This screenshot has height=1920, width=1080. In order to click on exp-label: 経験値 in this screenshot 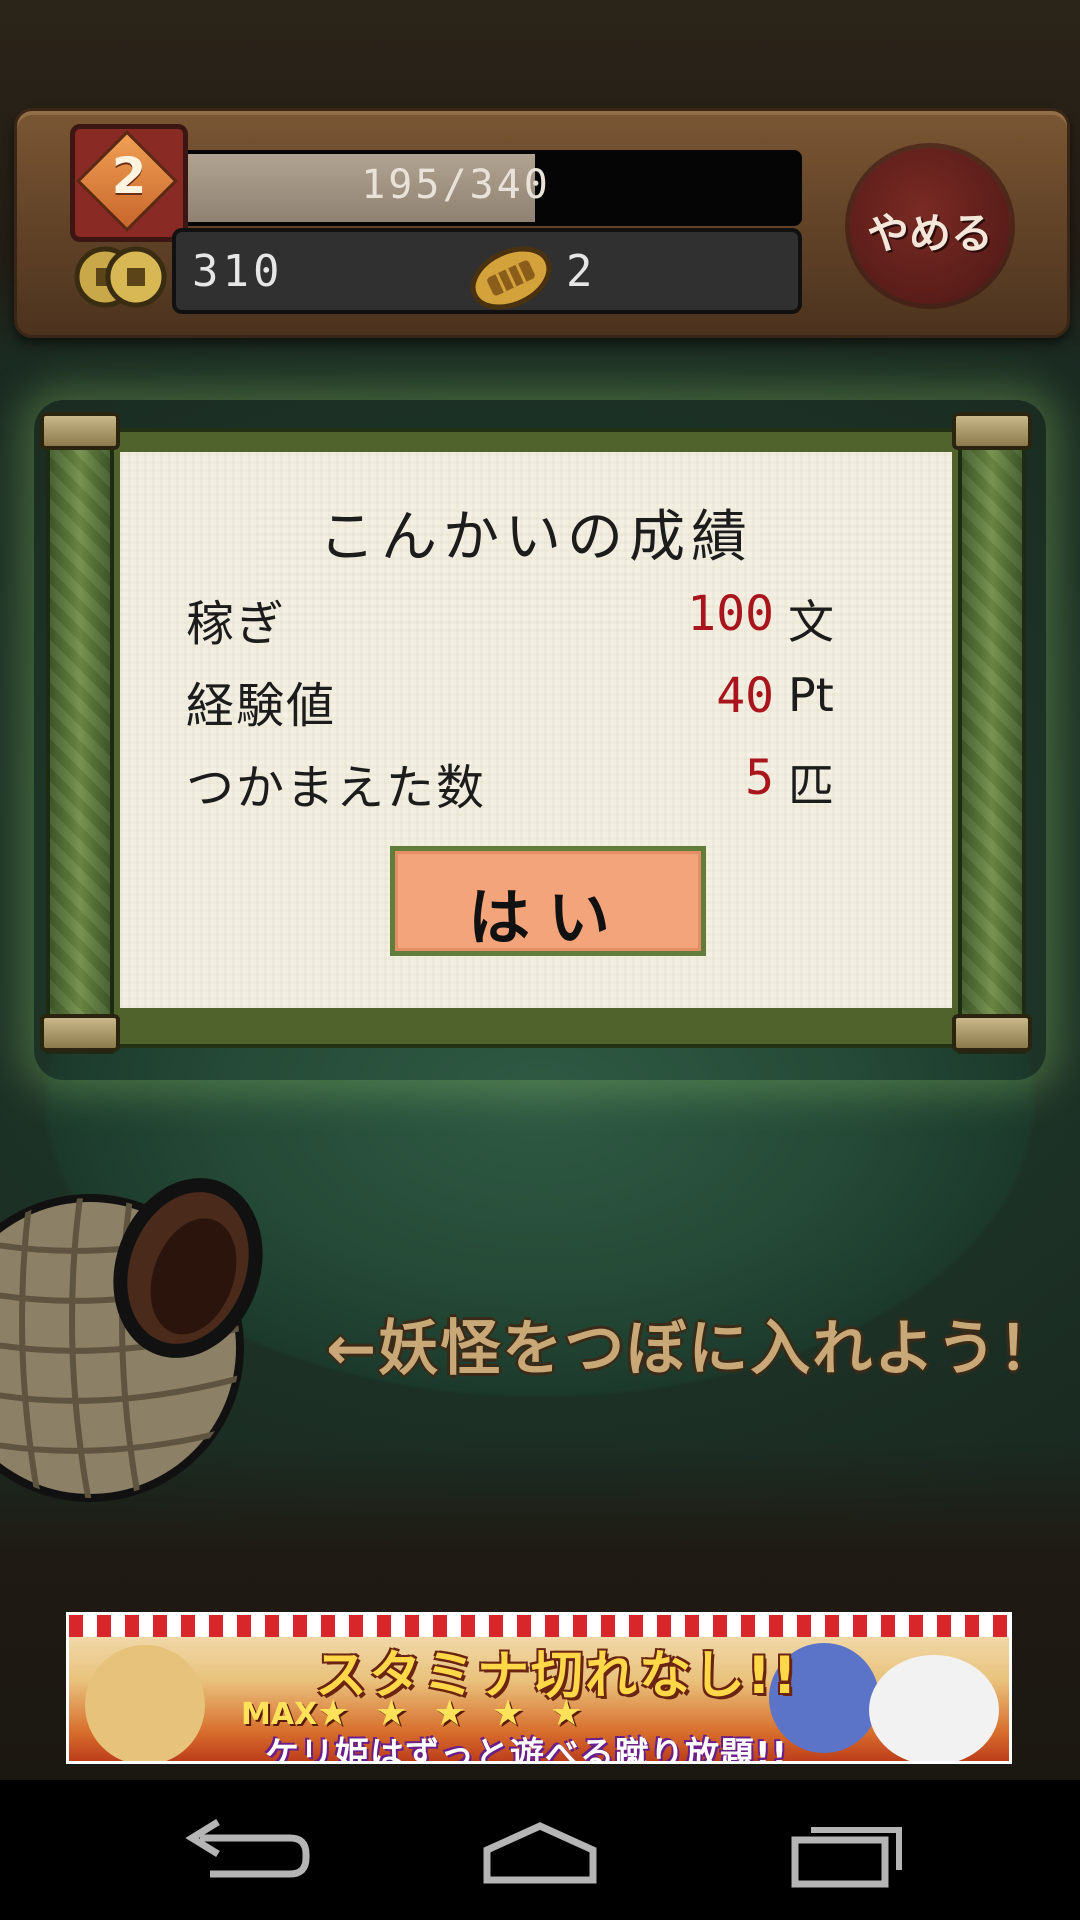, I will do `click(261, 706)`.